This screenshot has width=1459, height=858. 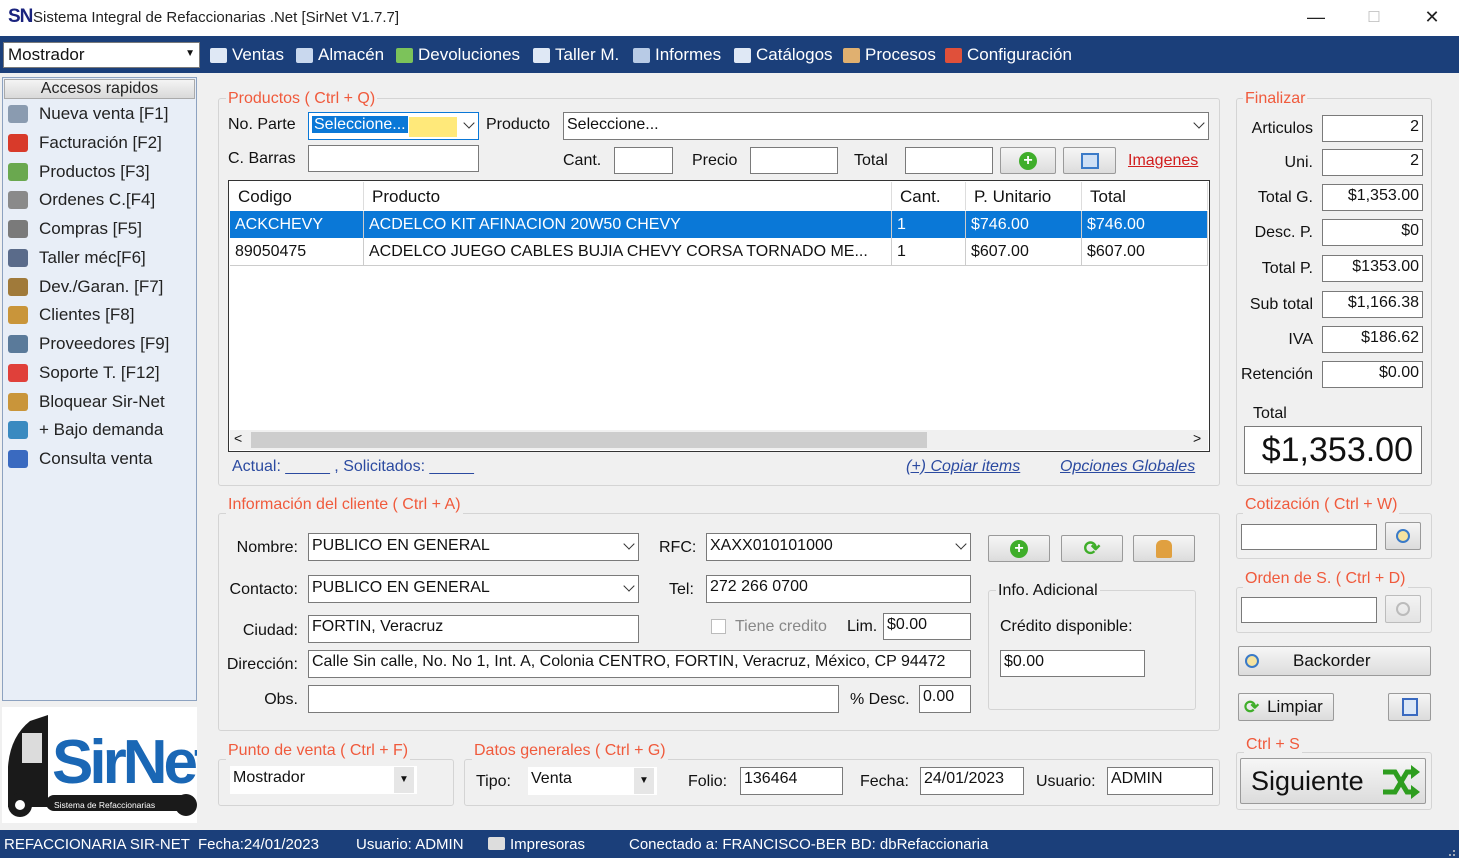 I want to click on menu-catalogos: Catálogos, so click(x=783, y=55).